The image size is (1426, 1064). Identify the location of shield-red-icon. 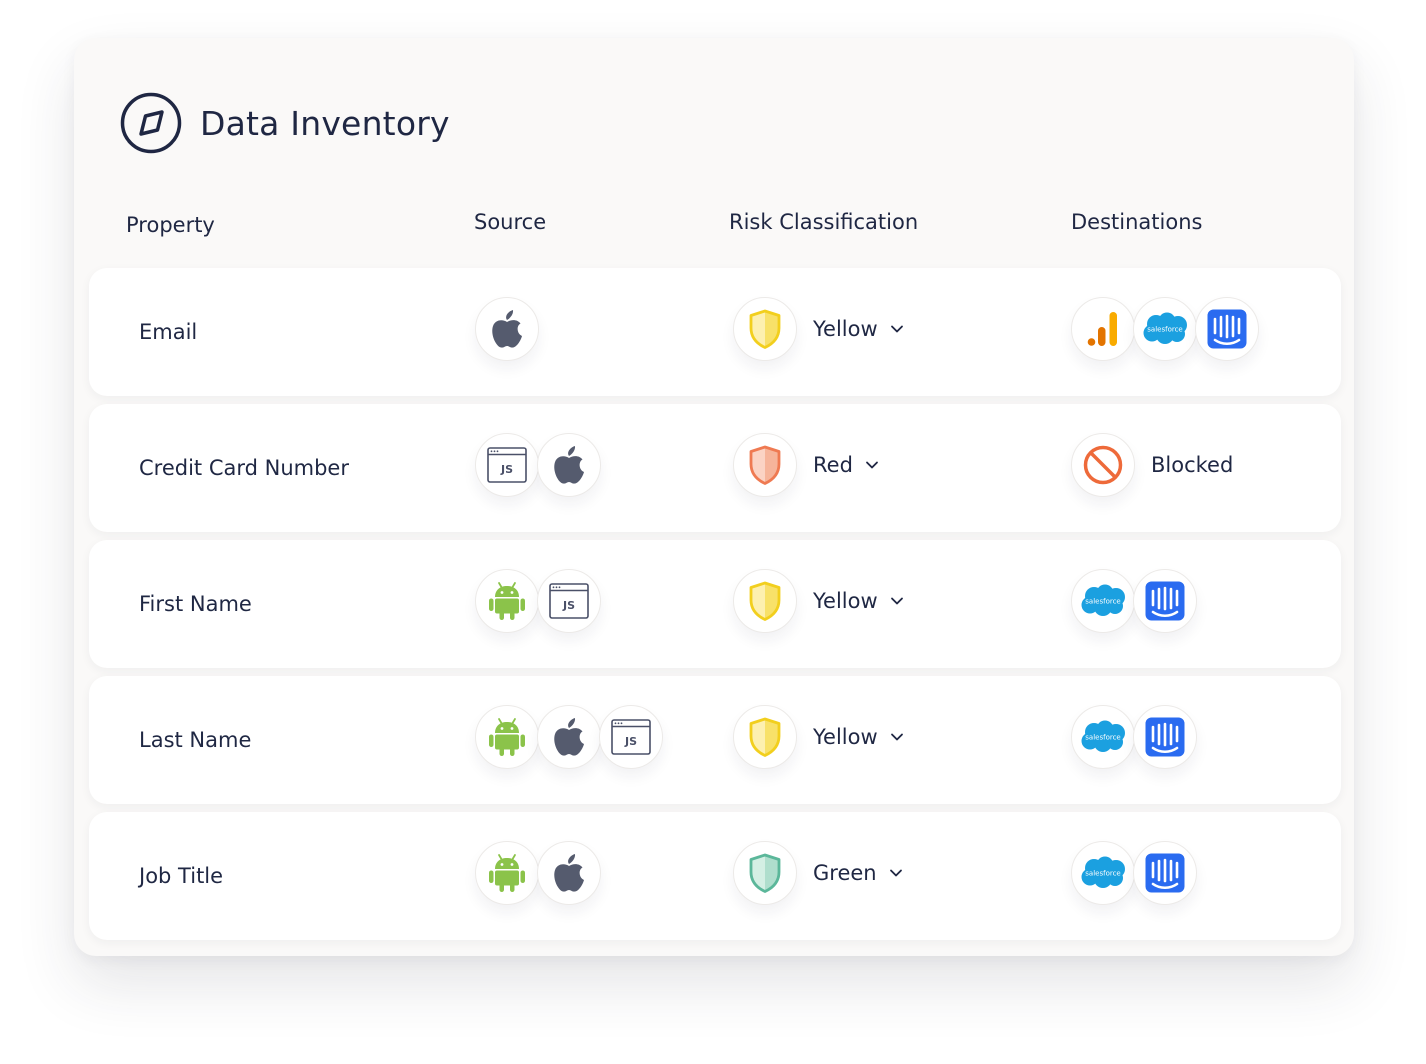
(765, 465).